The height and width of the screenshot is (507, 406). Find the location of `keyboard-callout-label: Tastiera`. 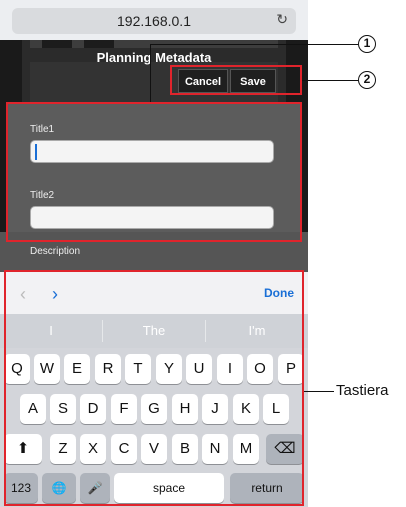

keyboard-callout-label: Tastiera is located at coordinates (362, 390).